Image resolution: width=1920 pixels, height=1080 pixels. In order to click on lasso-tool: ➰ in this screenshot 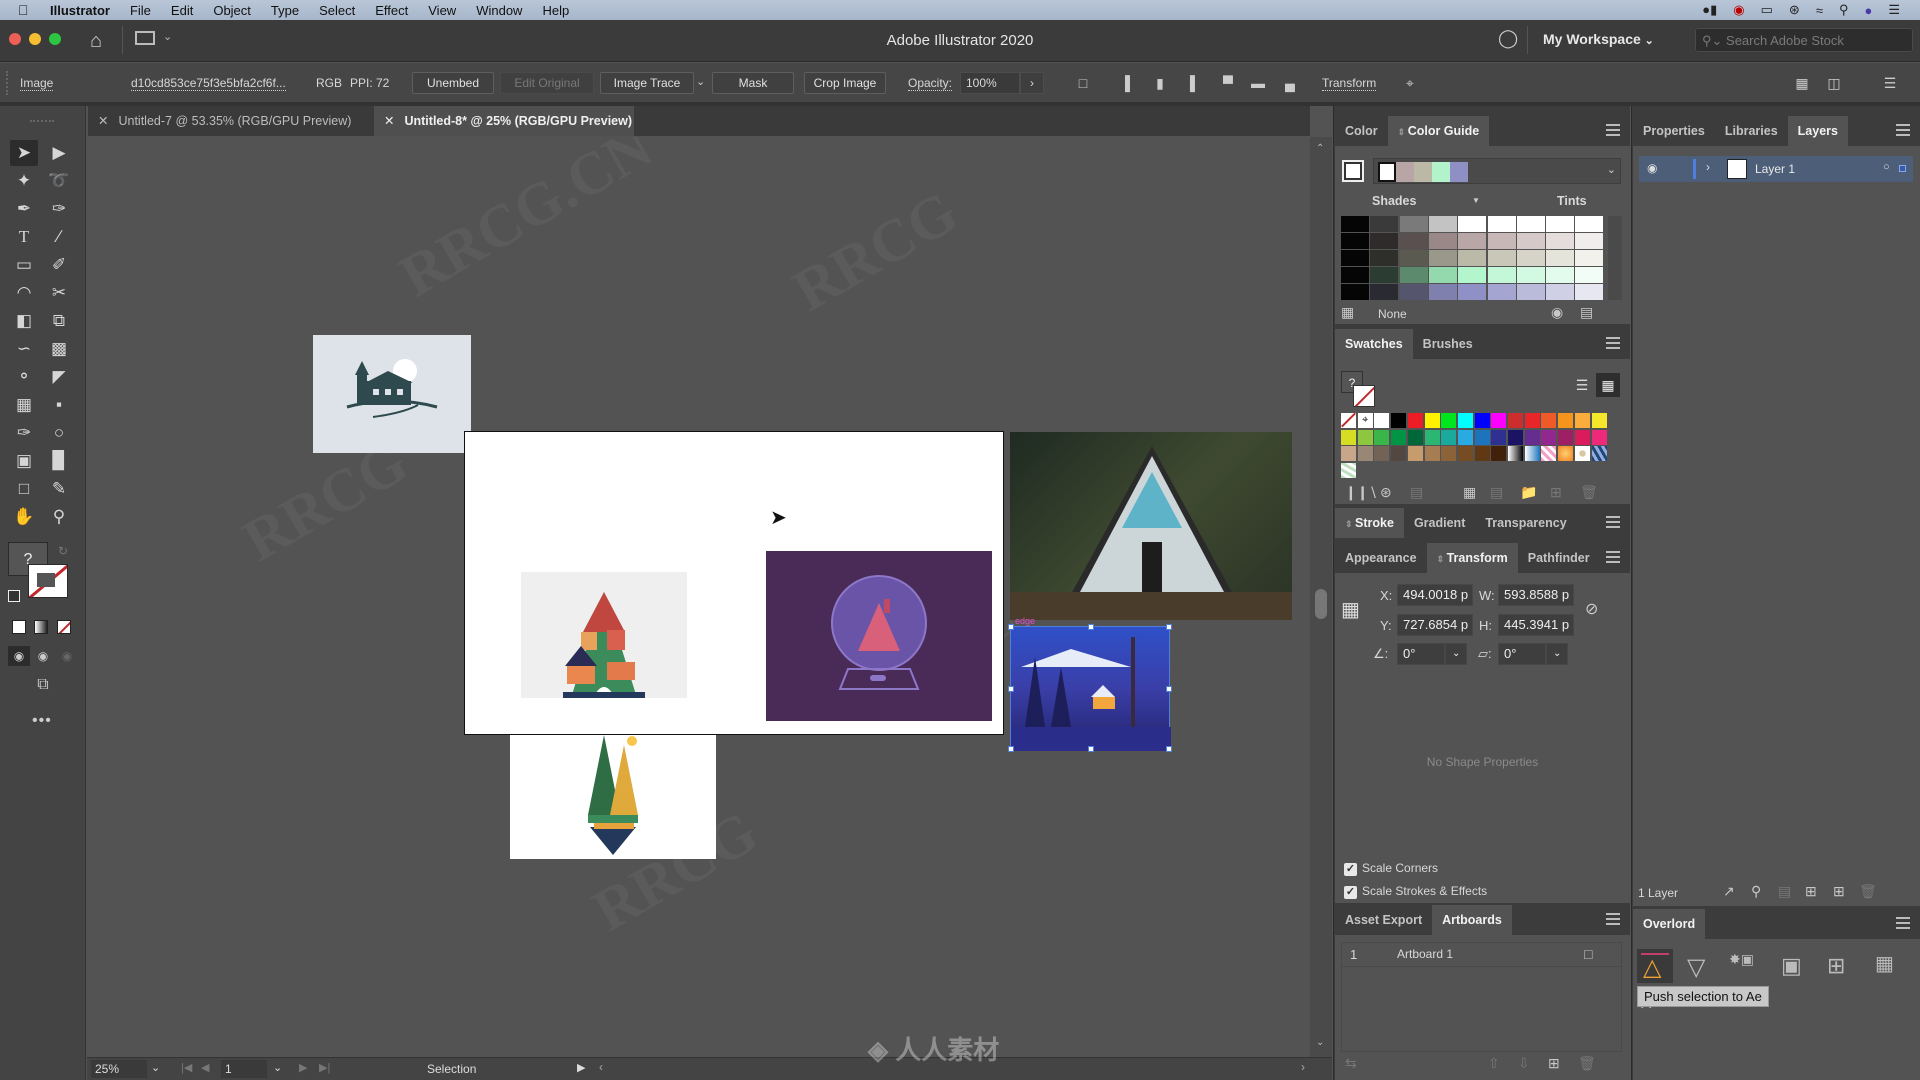, I will do `click(59, 181)`.